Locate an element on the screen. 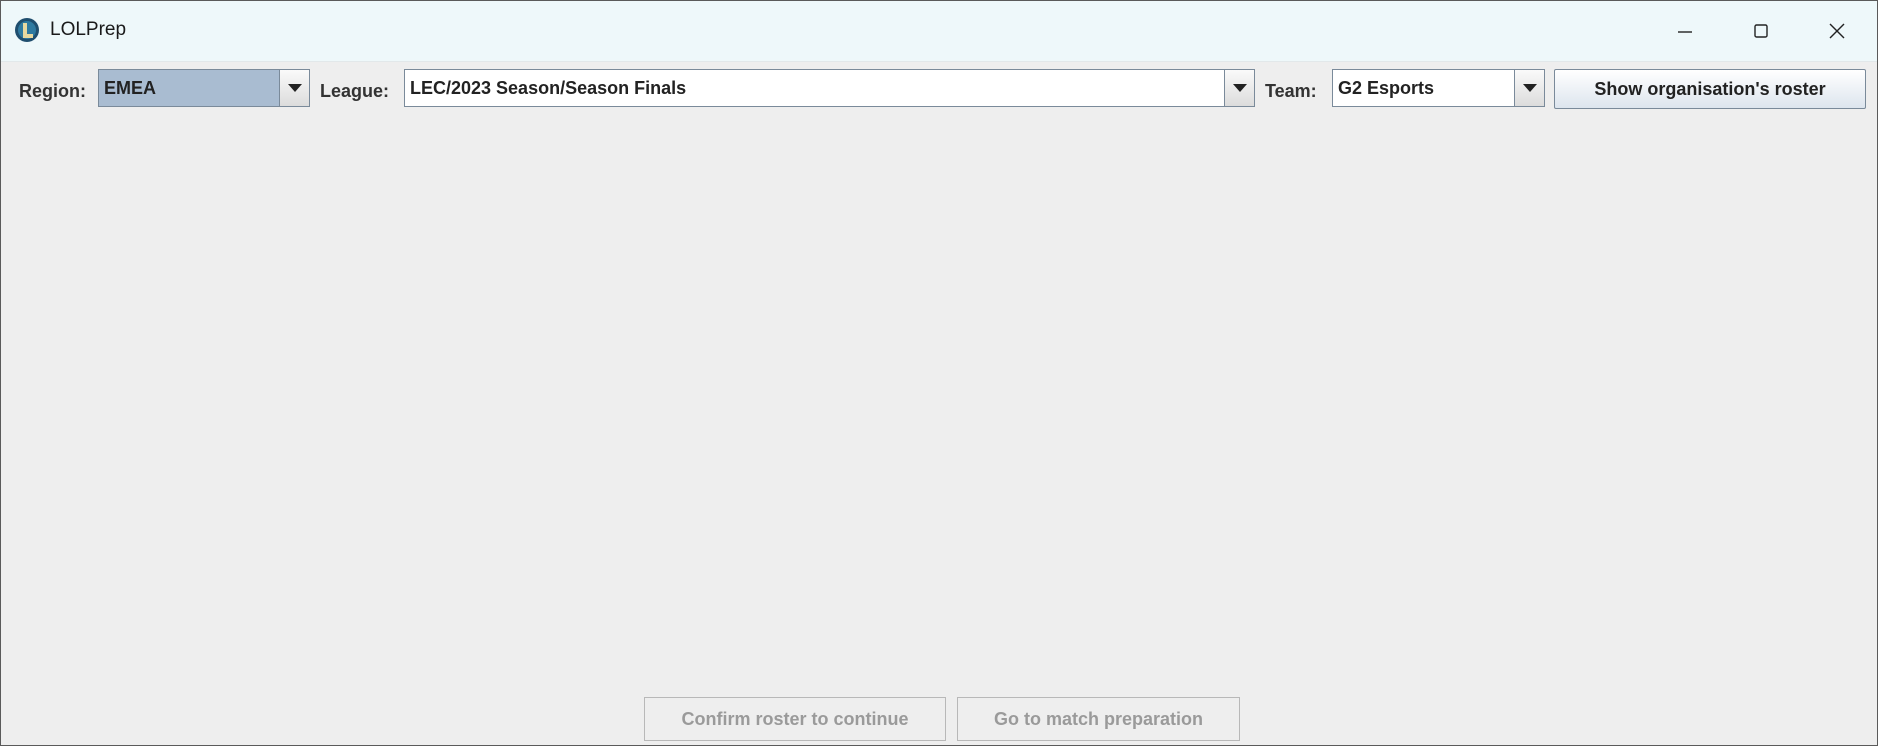  team-select-value: G2 Esports is located at coordinates (1386, 88).